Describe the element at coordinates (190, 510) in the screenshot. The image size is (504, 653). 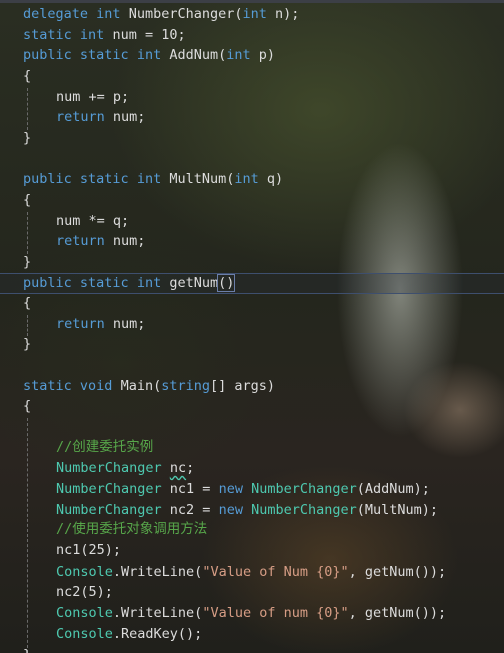
I see `code-text: nc2 =` at that location.